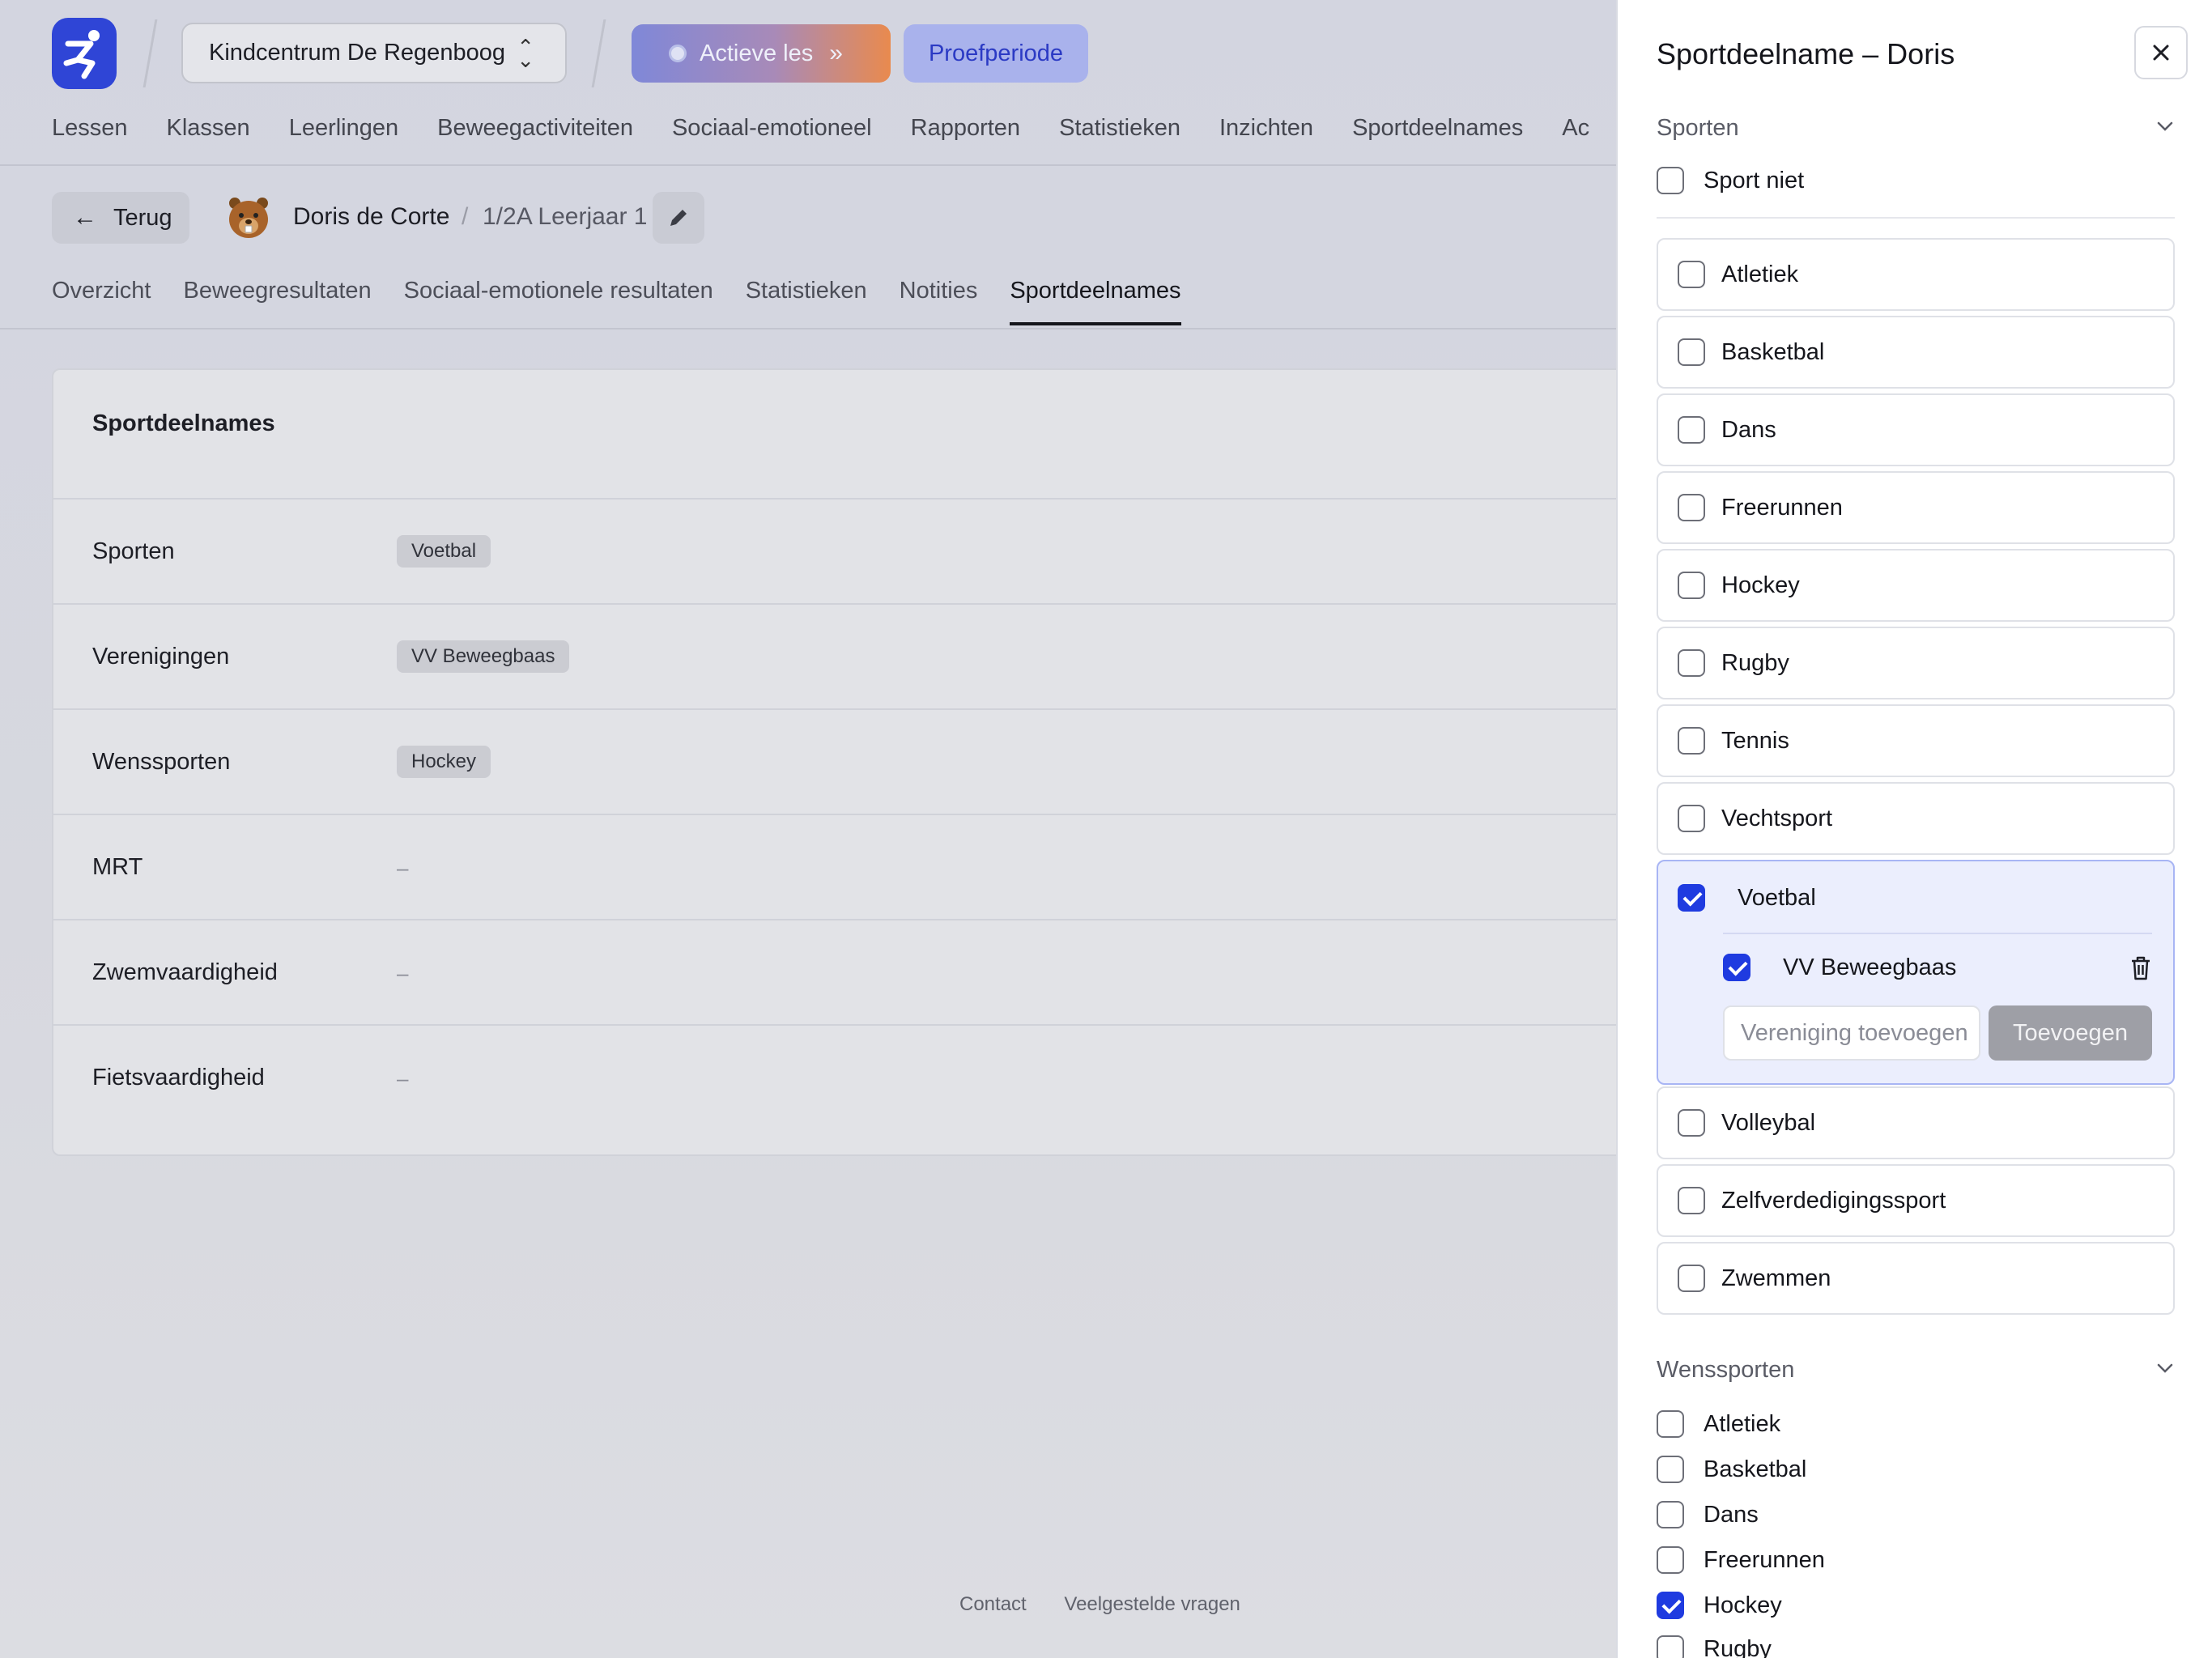  Describe the element at coordinates (2070, 1033) in the screenshot. I see `add-club-button: Toevoegen` at that location.